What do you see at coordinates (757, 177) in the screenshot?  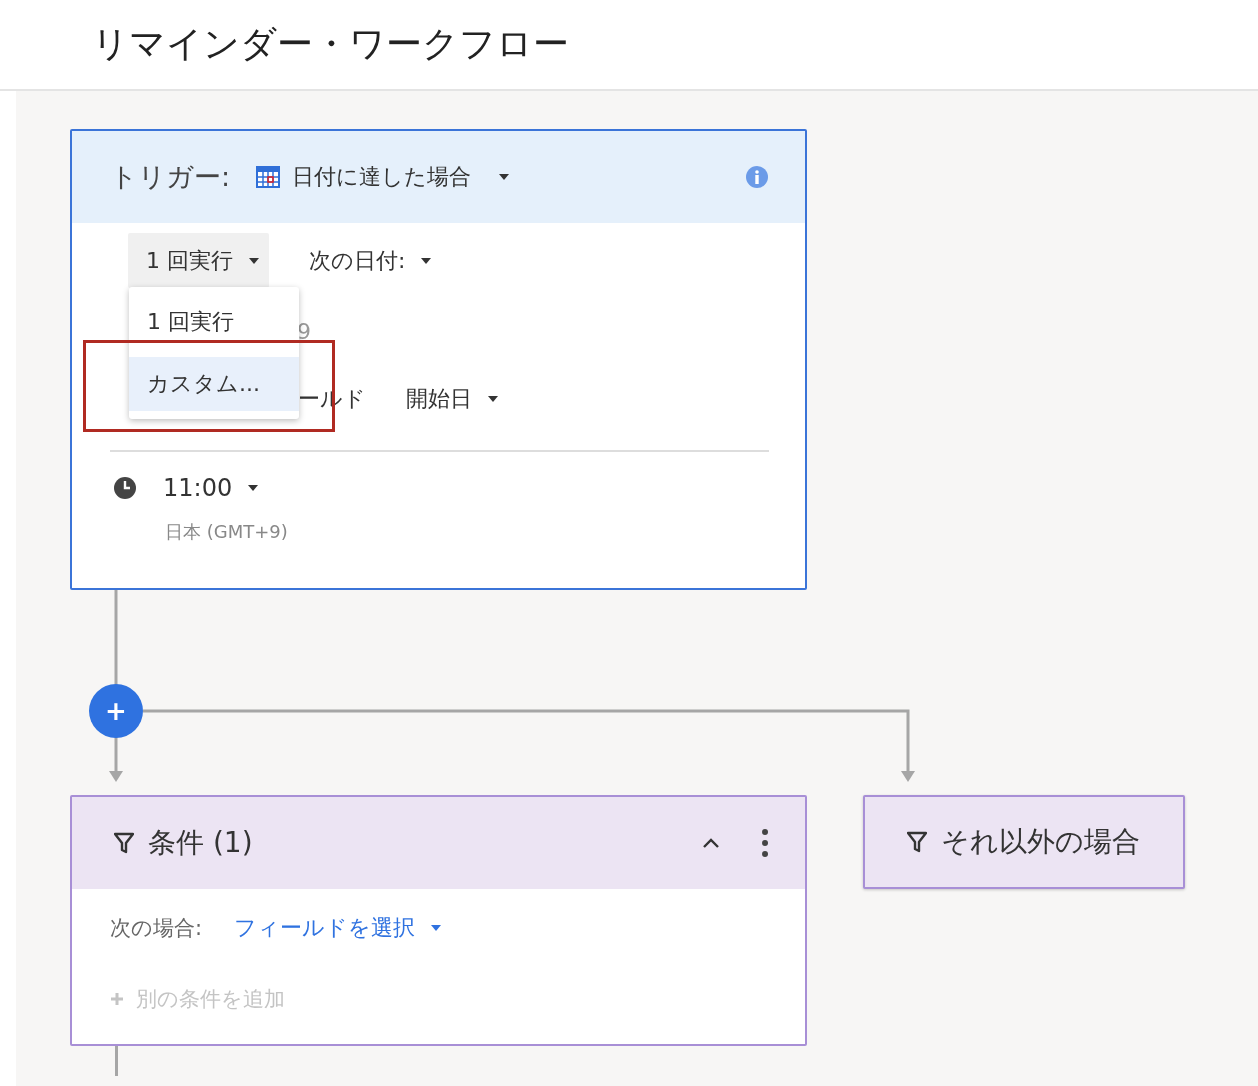 I see `info-icon` at bounding box center [757, 177].